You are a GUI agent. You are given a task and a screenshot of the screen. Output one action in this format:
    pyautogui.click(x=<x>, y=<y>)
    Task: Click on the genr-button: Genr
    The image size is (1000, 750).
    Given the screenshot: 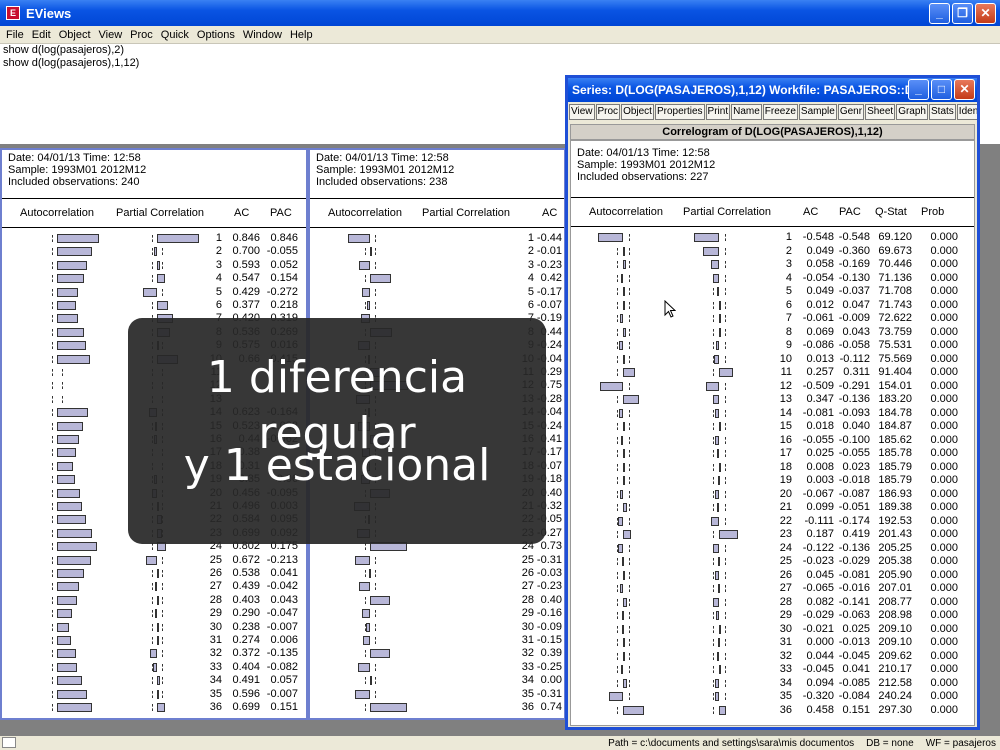 What is the action you would take?
    pyautogui.click(x=851, y=112)
    